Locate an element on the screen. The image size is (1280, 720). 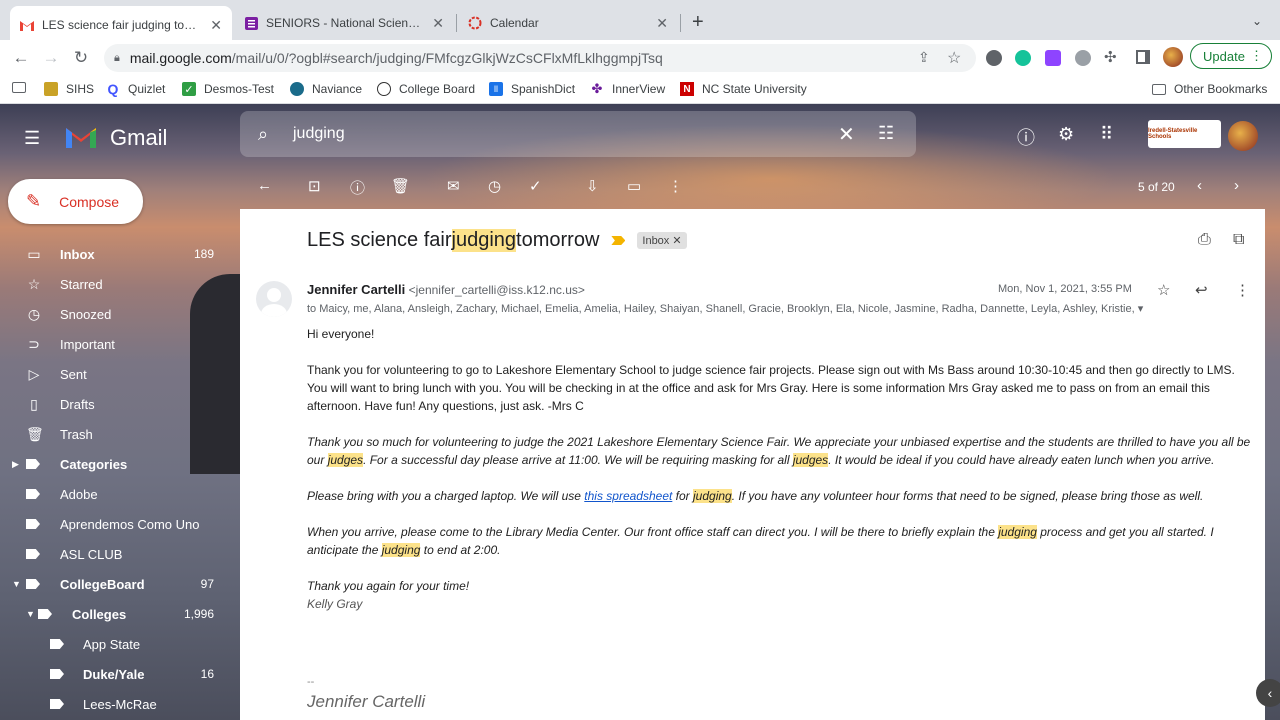
sidebar-item-adobe: Adobe is located at coordinates (120, 494).